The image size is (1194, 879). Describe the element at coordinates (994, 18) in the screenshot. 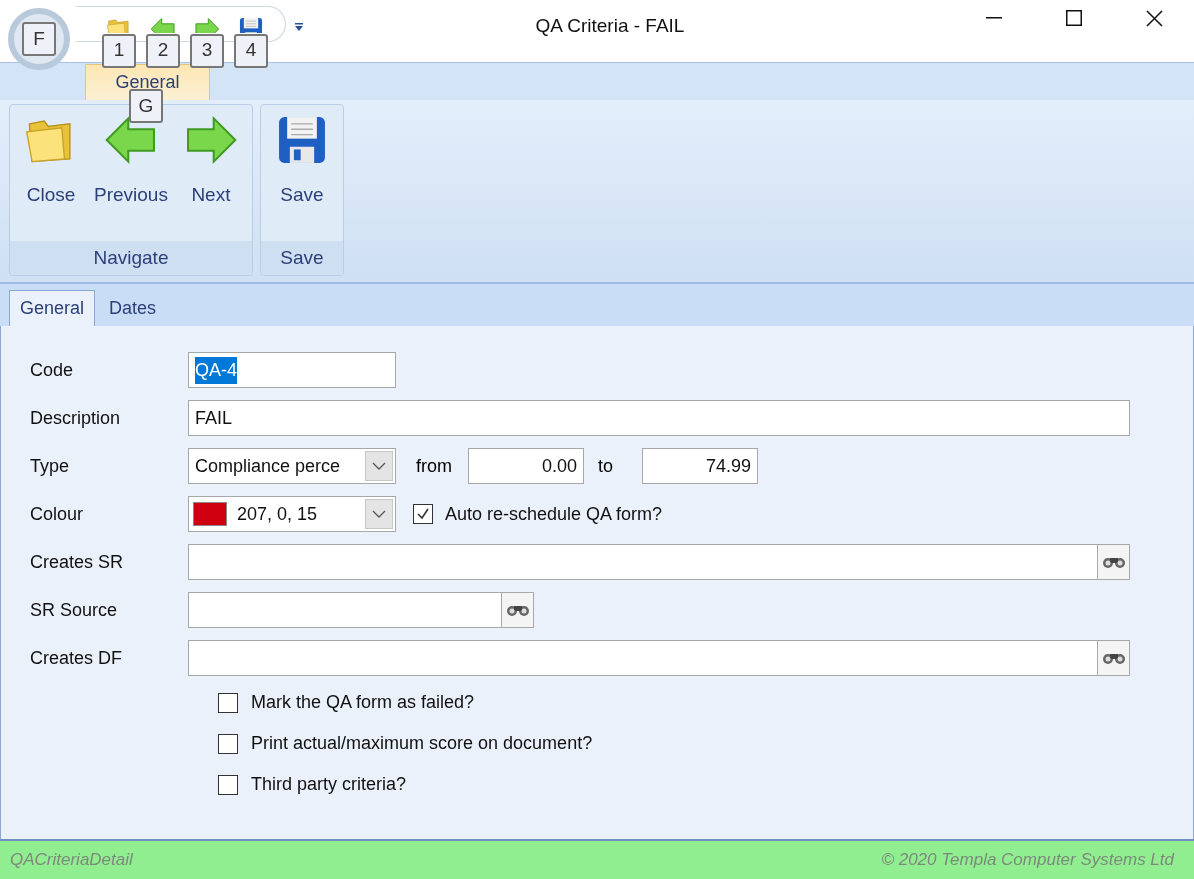

I see `minimize-icon` at that location.